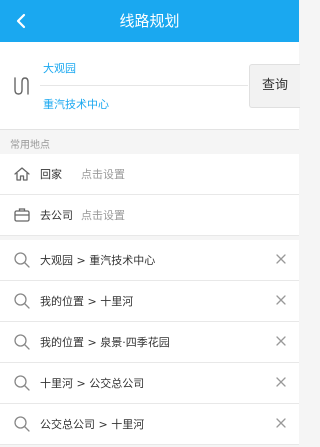 The width and height of the screenshot is (320, 447). What do you see at coordinates (98, 260) in the screenshot?
I see `history-text: 大观园 > 重汽技术中心` at bounding box center [98, 260].